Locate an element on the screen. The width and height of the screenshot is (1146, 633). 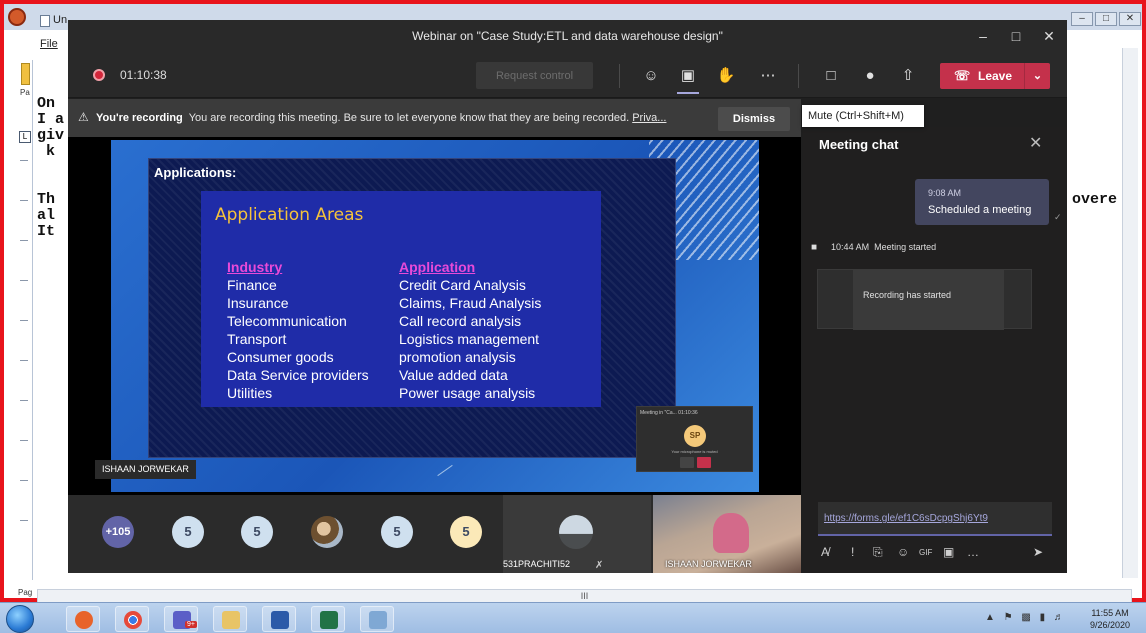
format-icon: A̸ is located at coordinates (825, 552).